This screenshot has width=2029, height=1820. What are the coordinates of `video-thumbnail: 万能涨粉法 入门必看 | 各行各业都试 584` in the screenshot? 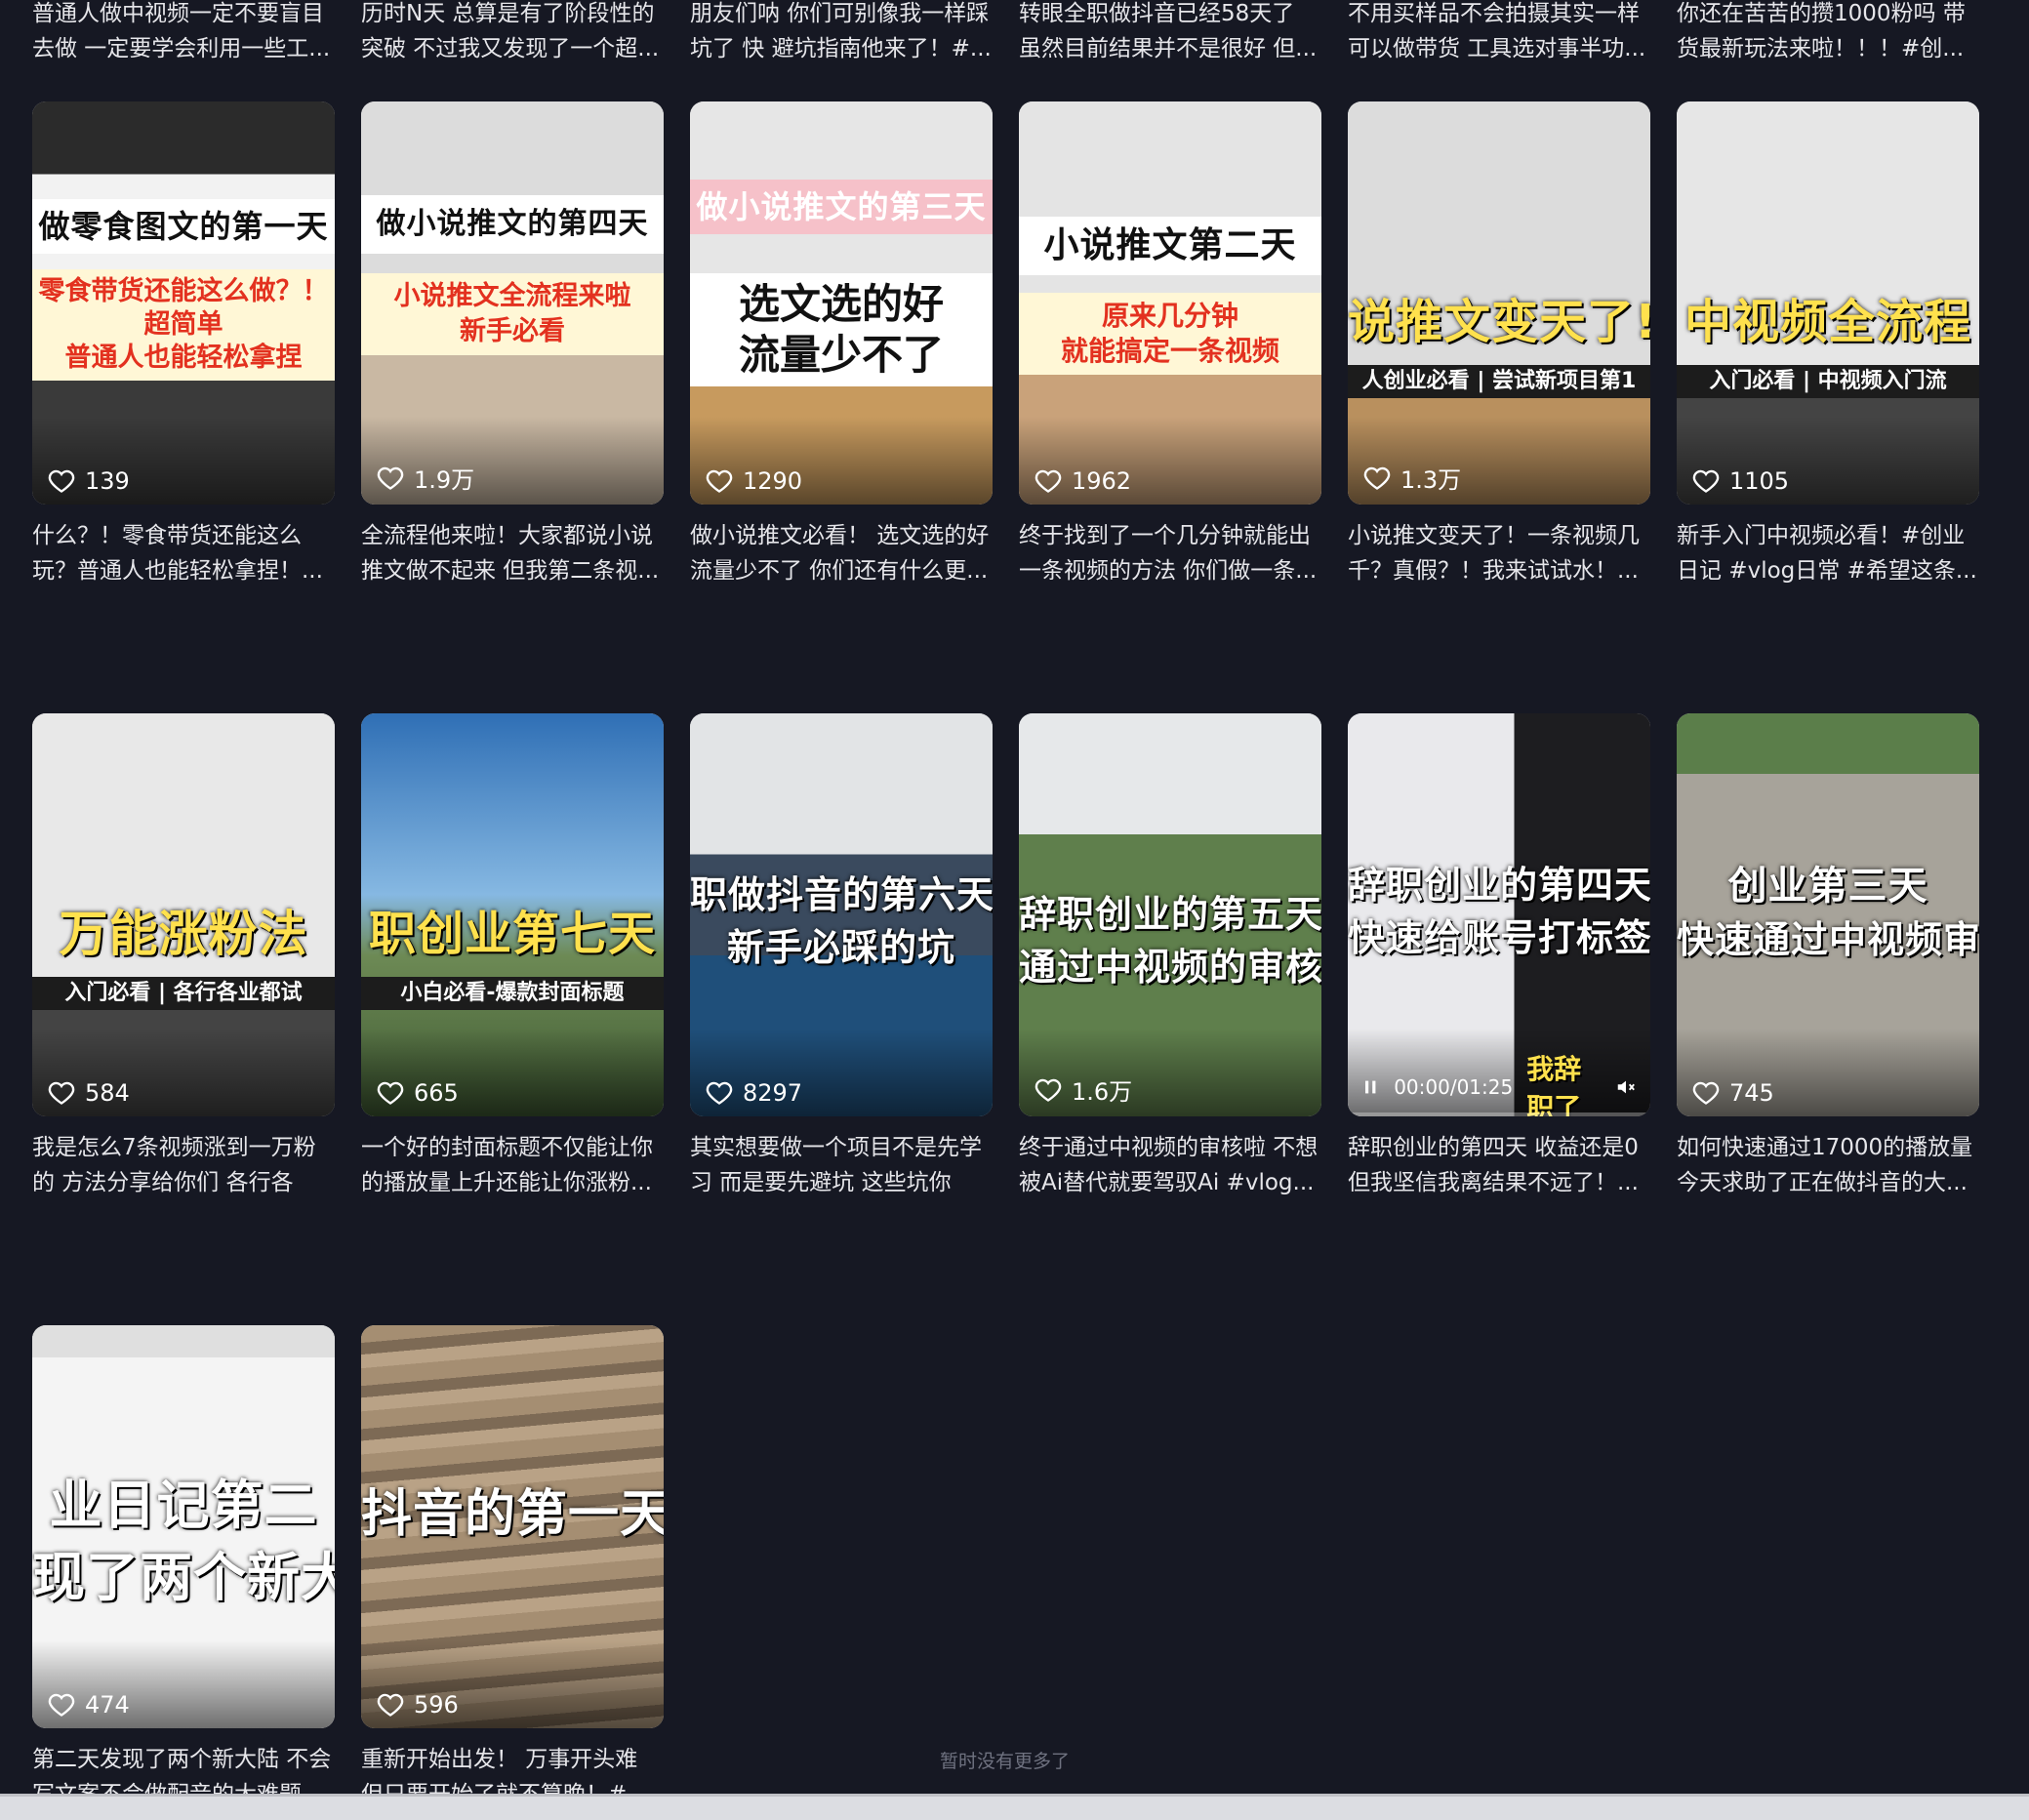 It's located at (183, 914).